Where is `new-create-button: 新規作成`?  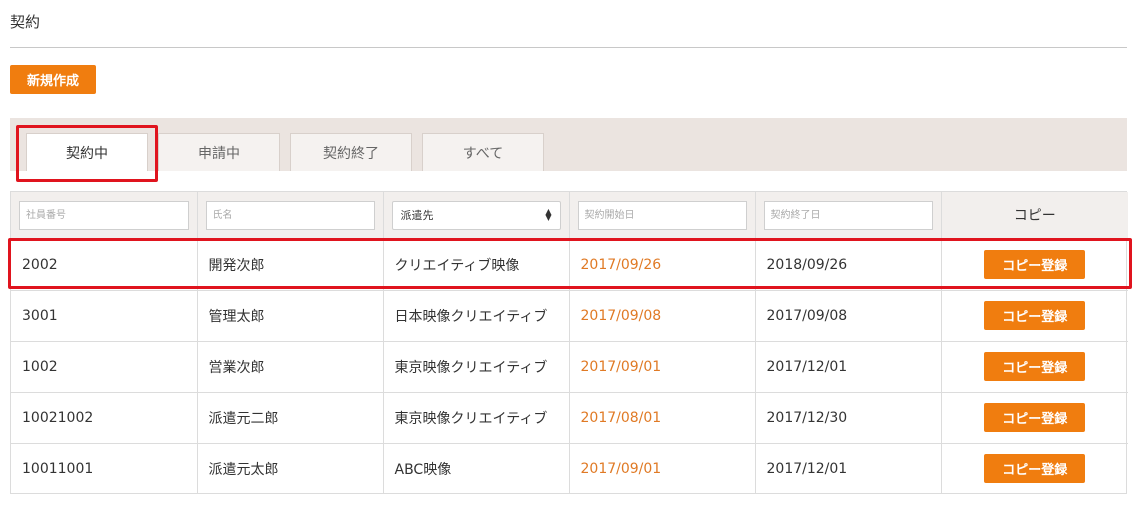
new-create-button: 新規作成 is located at coordinates (53, 79).